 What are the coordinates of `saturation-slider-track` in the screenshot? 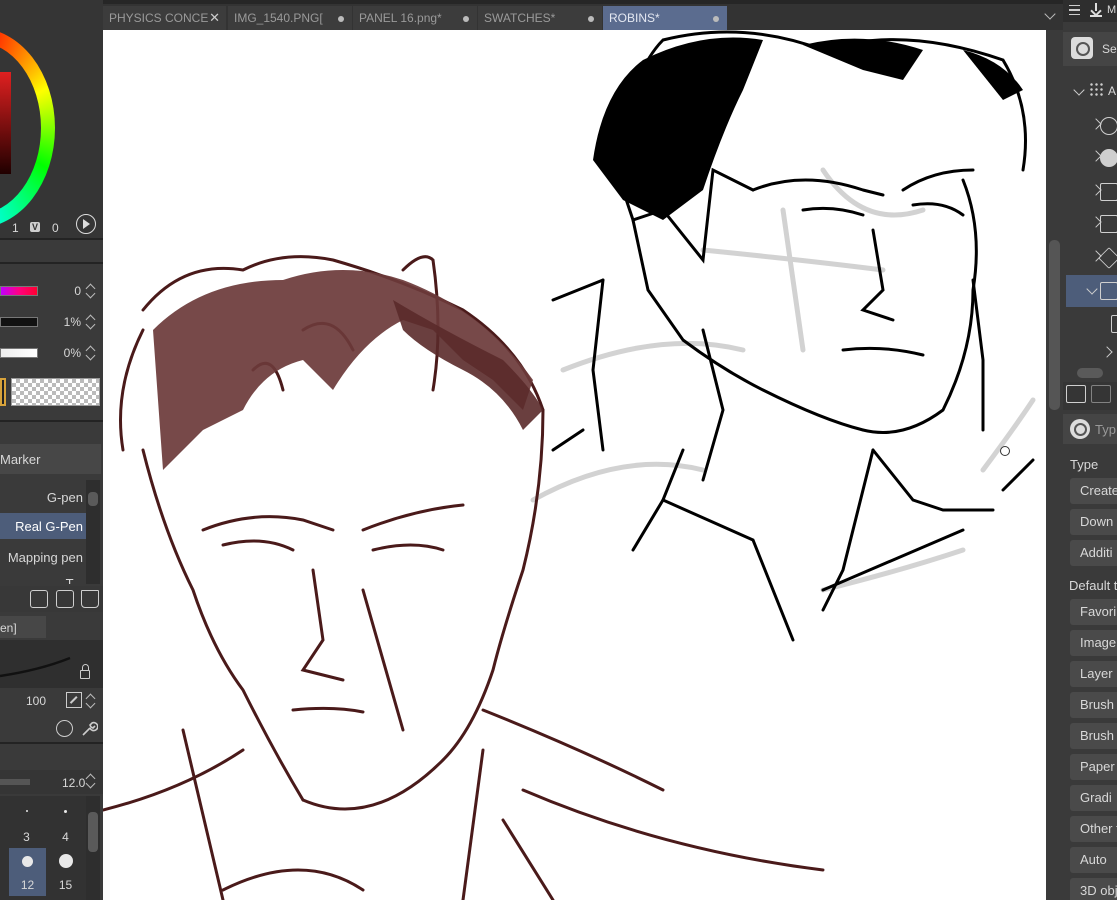 It's located at (19, 322).